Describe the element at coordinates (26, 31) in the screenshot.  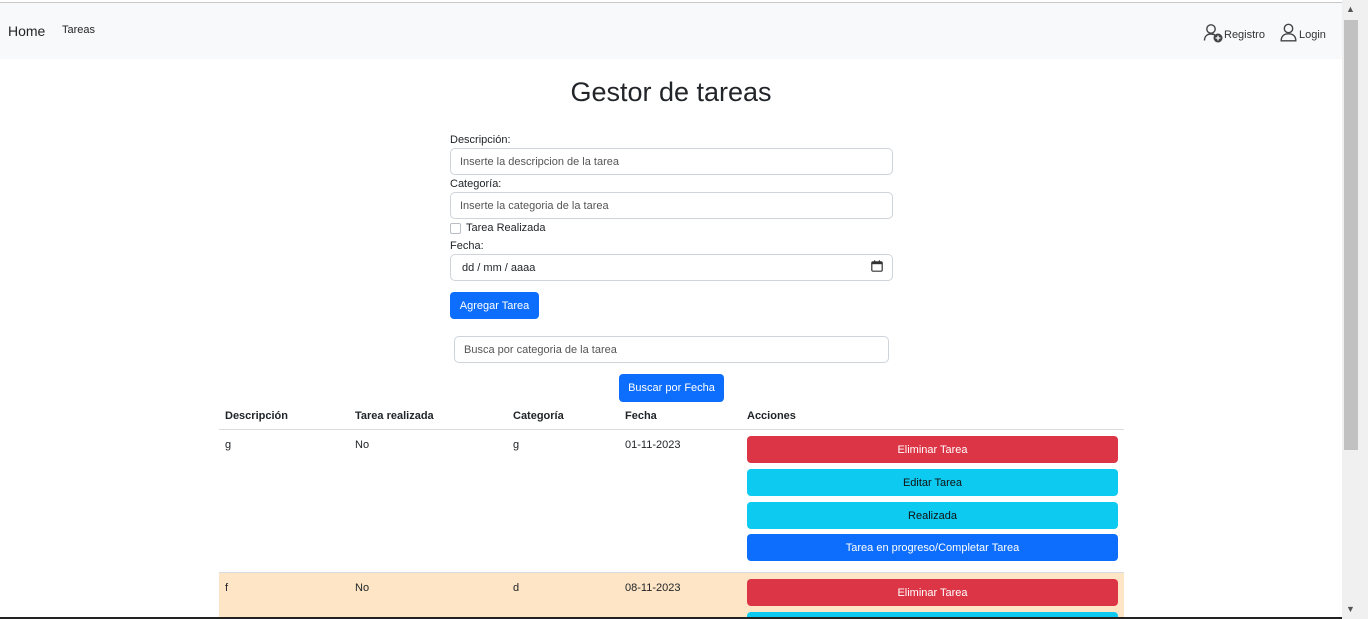
I see `nav-home-link: Home` at that location.